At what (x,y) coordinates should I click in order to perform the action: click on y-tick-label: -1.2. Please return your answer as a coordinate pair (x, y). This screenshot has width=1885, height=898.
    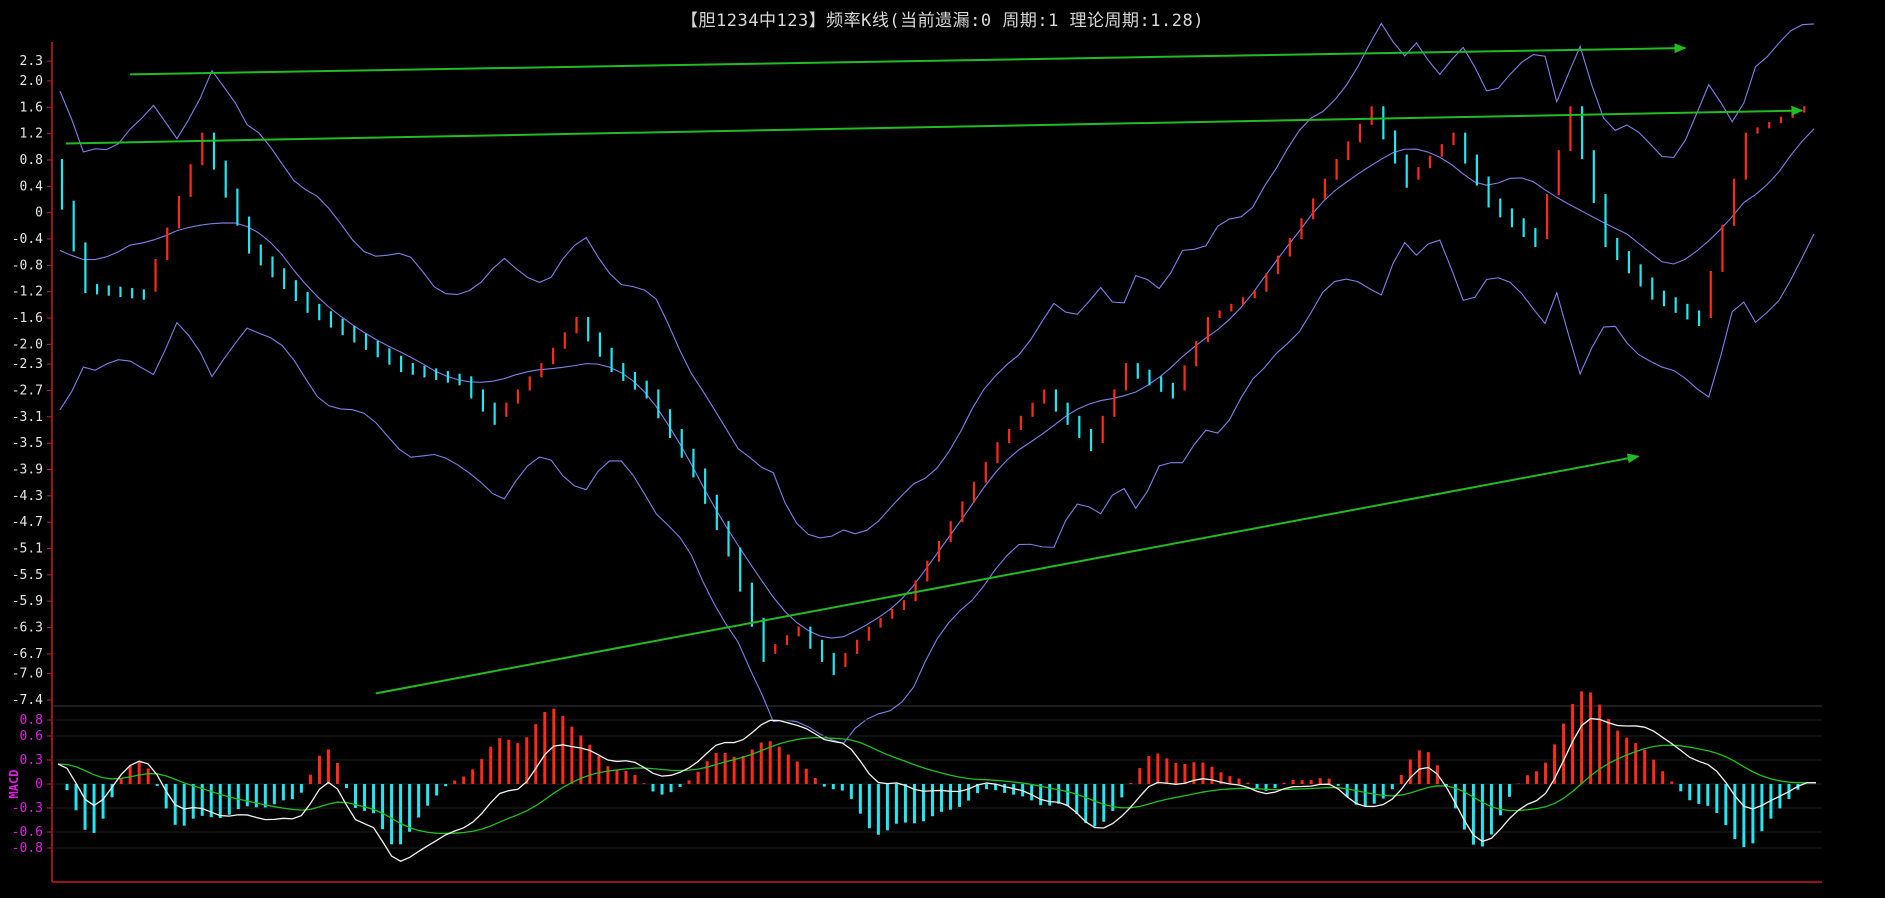
    Looking at the image, I should click on (27, 292).